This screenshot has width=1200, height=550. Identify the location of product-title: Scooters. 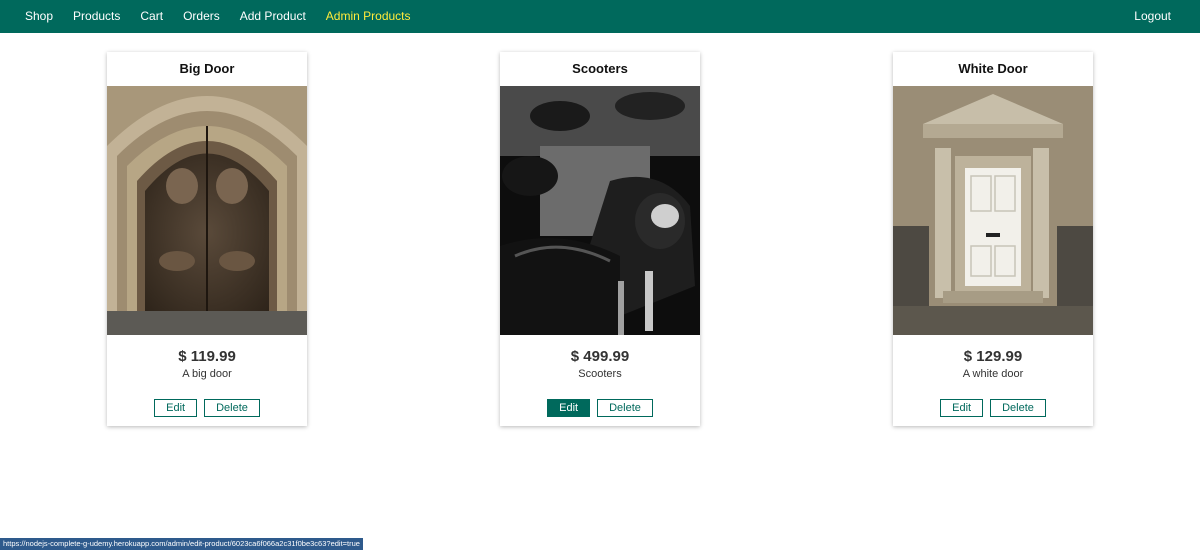
(600, 68).